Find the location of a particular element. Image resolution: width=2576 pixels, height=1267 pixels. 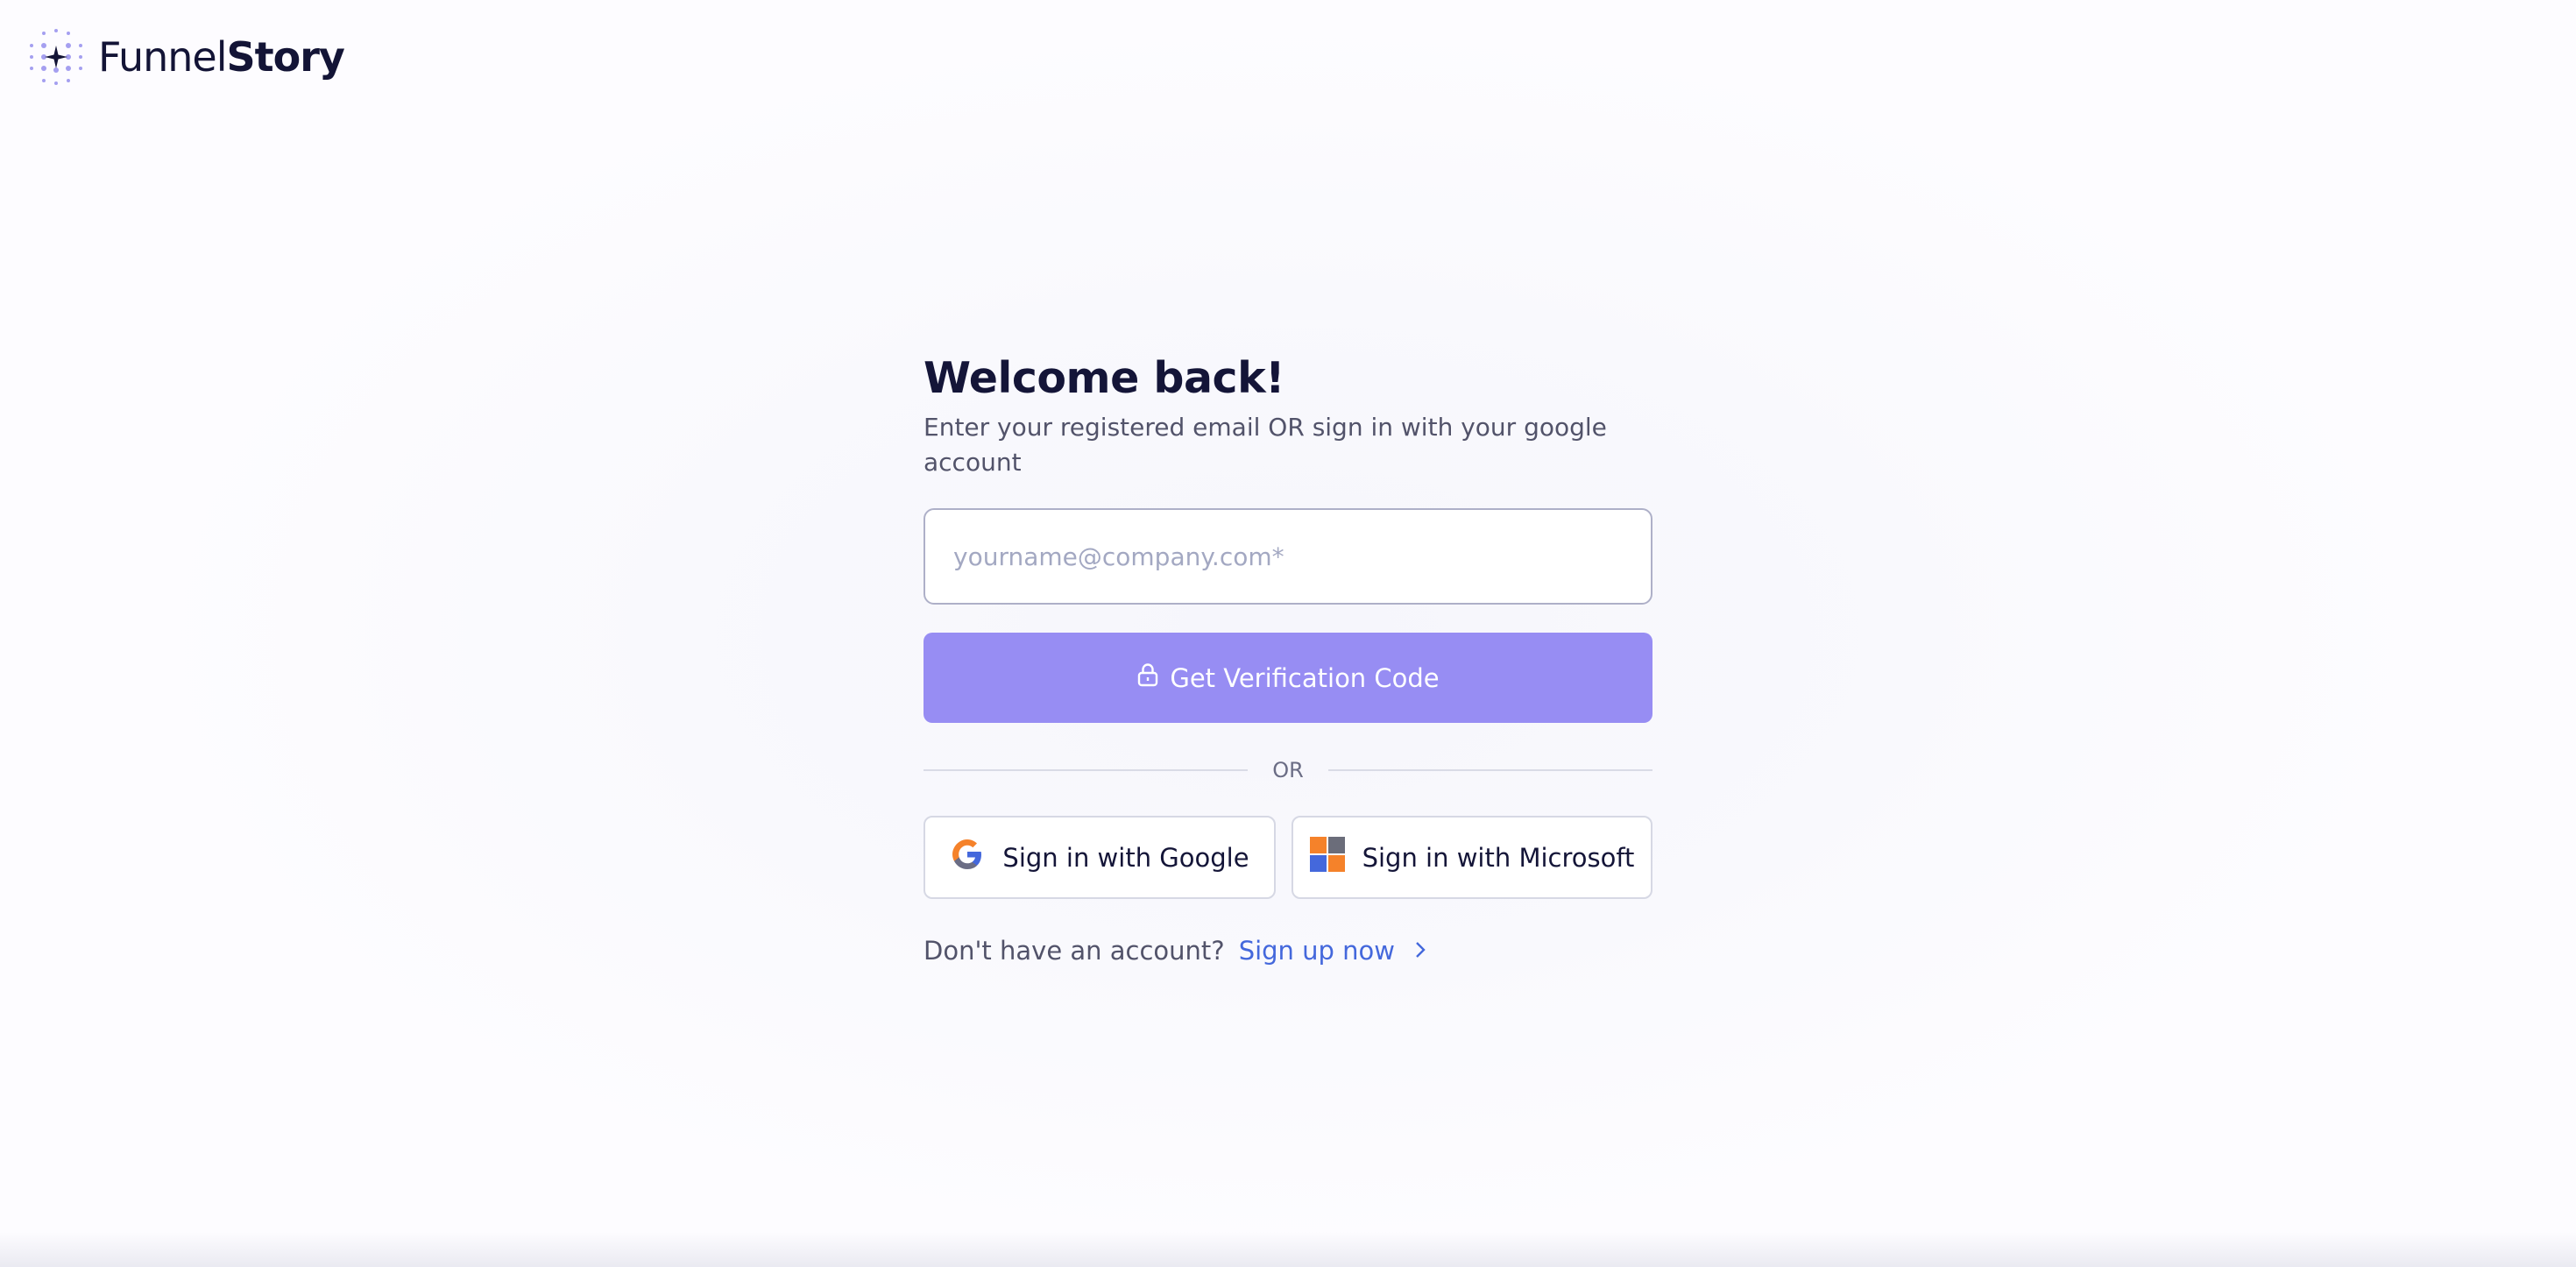

google-button-label: Sign in with Google is located at coordinates (1125, 857).